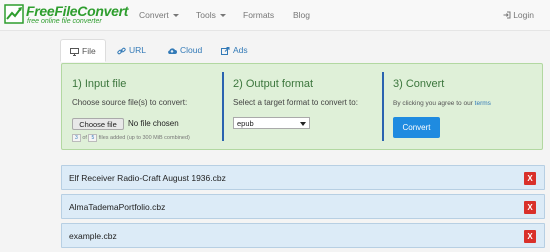 The width and height of the screenshot is (550, 252). I want to click on login-link: Login, so click(518, 15).